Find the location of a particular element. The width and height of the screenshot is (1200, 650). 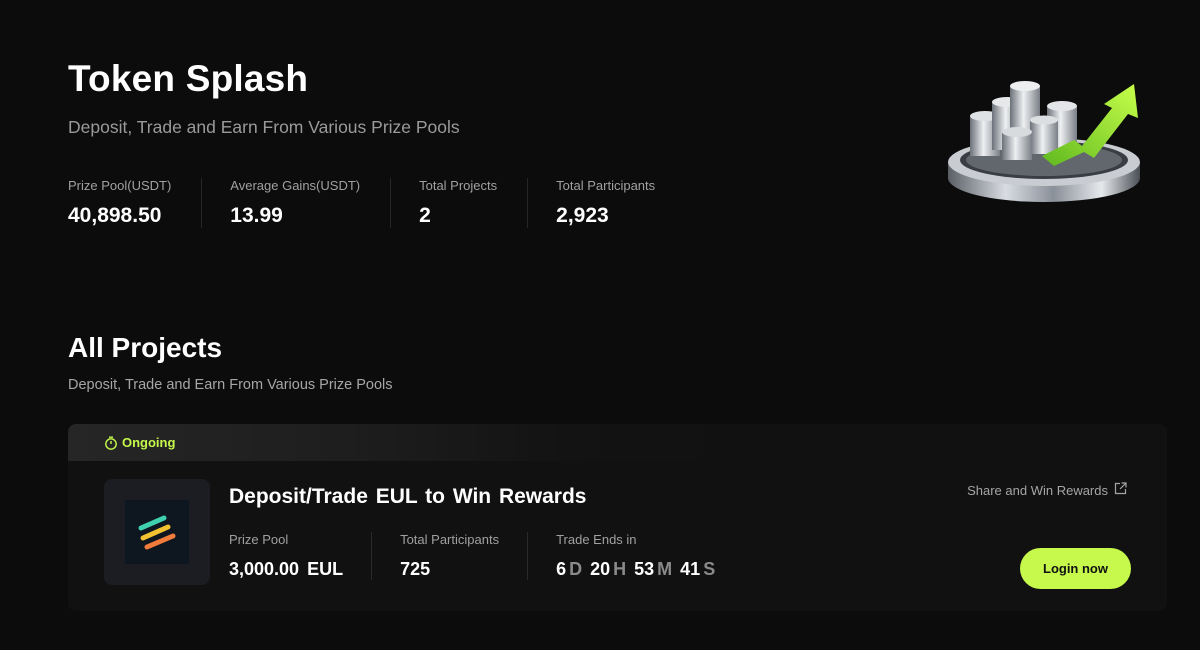

project-trade-ends: Trade Ends in 6D 20 H 53 M 41 S is located at coordinates (635, 556).